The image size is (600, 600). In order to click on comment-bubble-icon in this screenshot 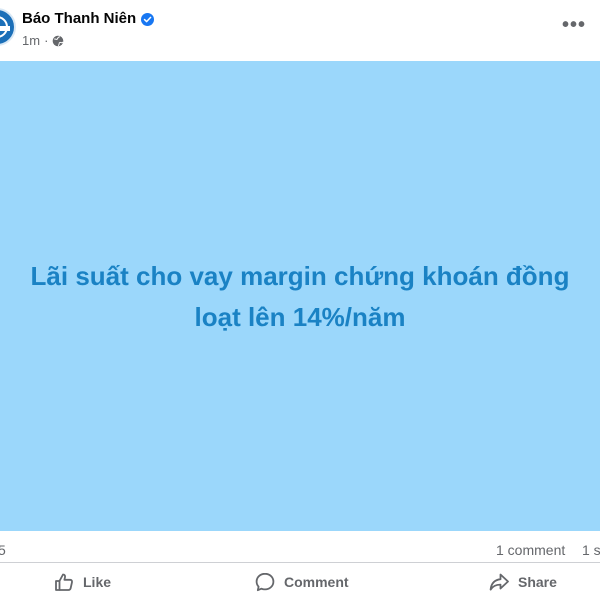, I will do `click(265, 582)`.